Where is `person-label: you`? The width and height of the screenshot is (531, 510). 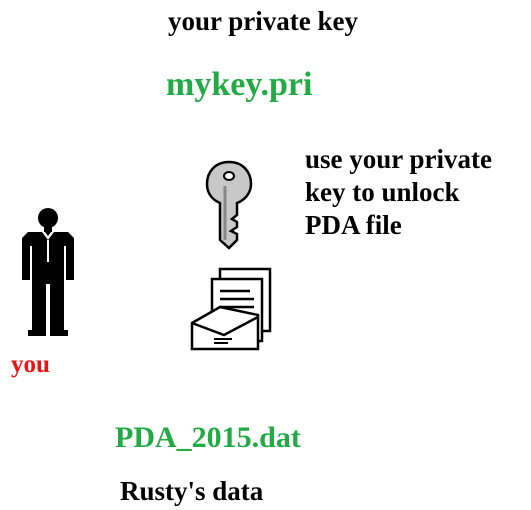
person-label: you is located at coordinates (30, 364).